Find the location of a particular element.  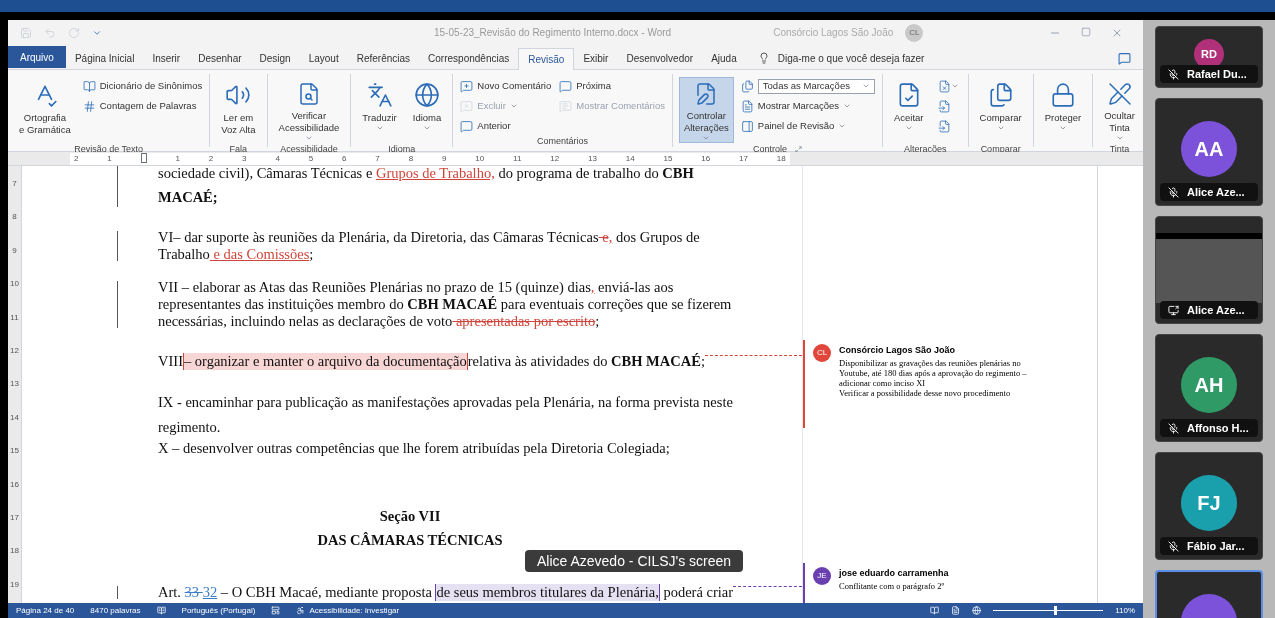

zoom-percent: 110% is located at coordinates (1125, 610).